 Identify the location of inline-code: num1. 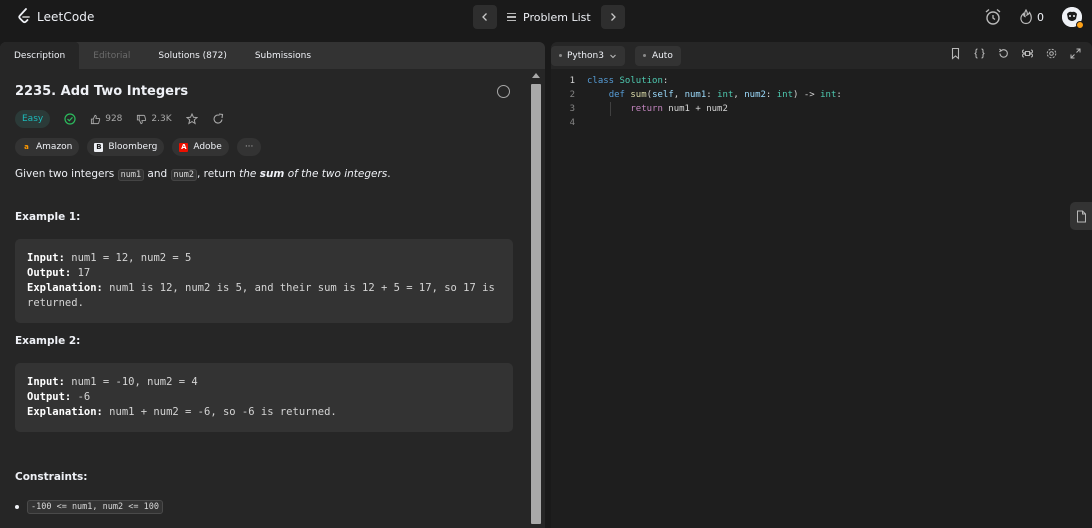
(131, 175).